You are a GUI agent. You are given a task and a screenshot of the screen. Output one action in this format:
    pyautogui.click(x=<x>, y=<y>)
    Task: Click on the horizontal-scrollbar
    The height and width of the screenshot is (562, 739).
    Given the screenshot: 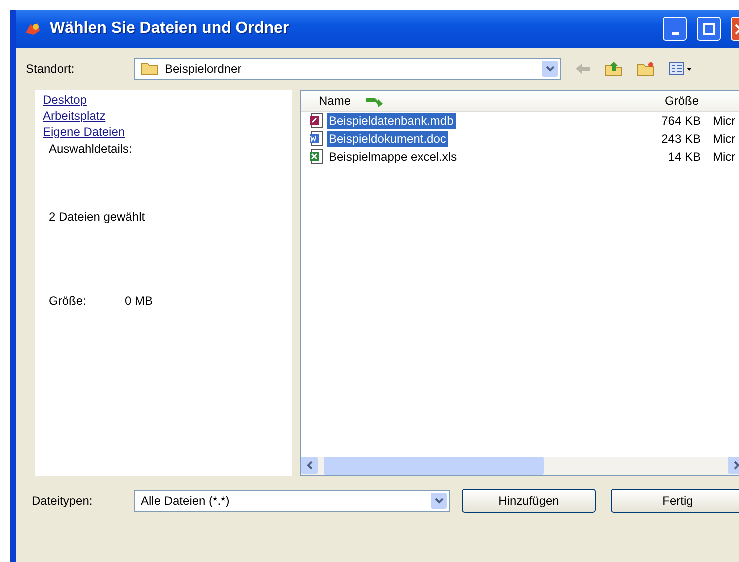 What is the action you would take?
    pyautogui.click(x=520, y=466)
    